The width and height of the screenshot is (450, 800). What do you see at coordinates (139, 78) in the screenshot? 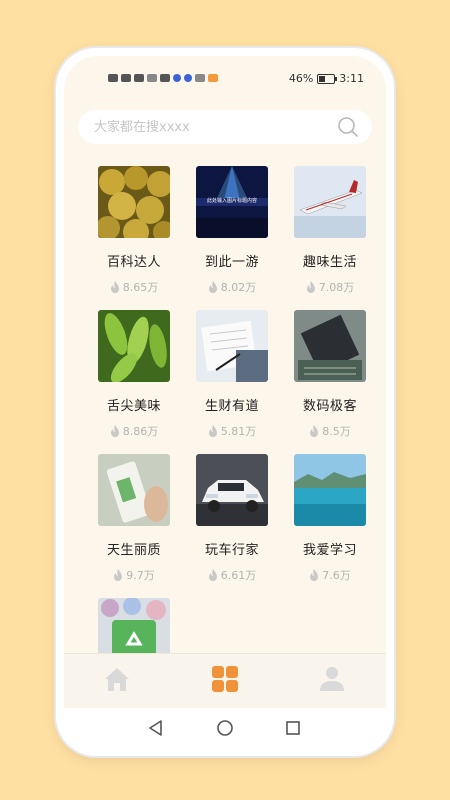
I see `signal-4g-icon` at bounding box center [139, 78].